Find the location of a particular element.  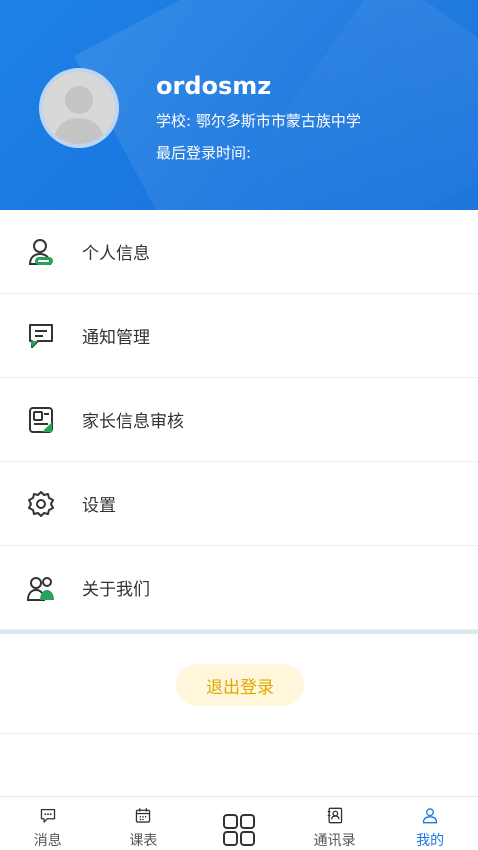

avatar is located at coordinates (79, 108).